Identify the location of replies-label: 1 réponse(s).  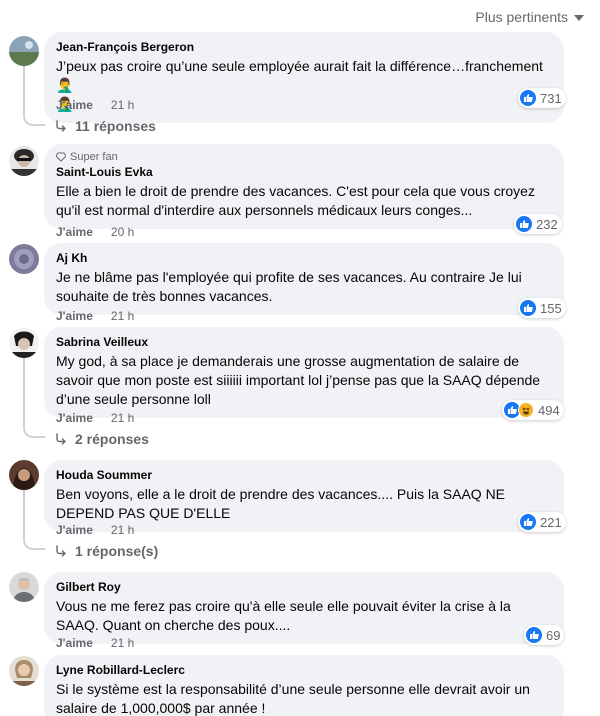
(117, 551).